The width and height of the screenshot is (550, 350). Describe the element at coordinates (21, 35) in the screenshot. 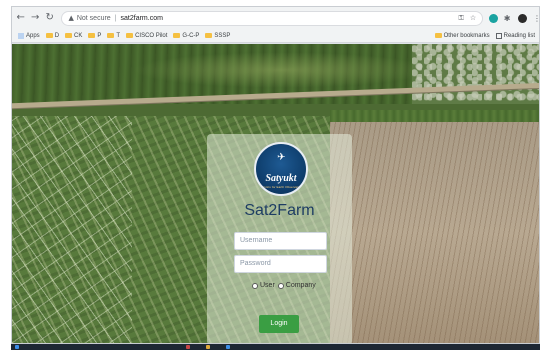

I see `apps-icon` at that location.